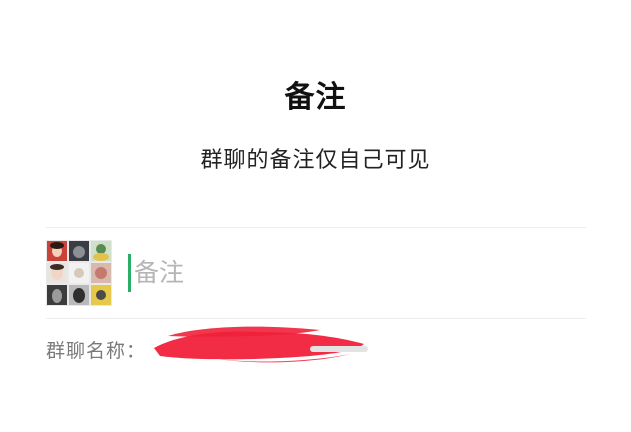 This screenshot has height=432, width=631. What do you see at coordinates (261, 344) in the screenshot?
I see `redaction-scribble` at bounding box center [261, 344].